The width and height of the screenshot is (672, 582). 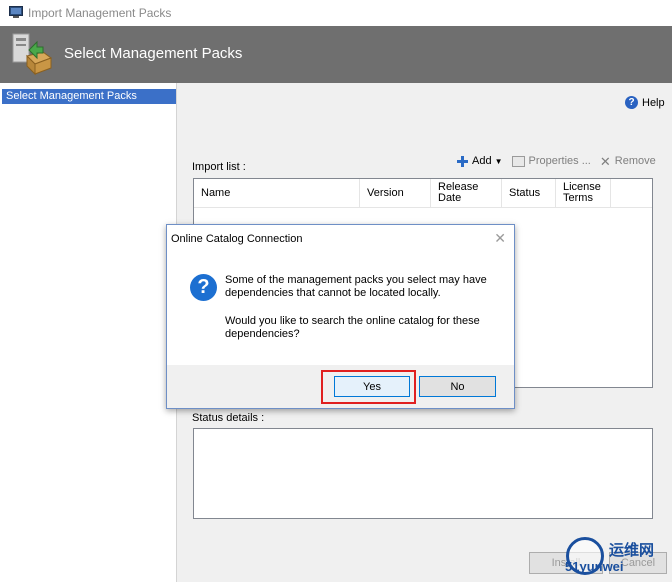 I want to click on window-titlebar: Import Management Packs, so click(x=336, y=13).